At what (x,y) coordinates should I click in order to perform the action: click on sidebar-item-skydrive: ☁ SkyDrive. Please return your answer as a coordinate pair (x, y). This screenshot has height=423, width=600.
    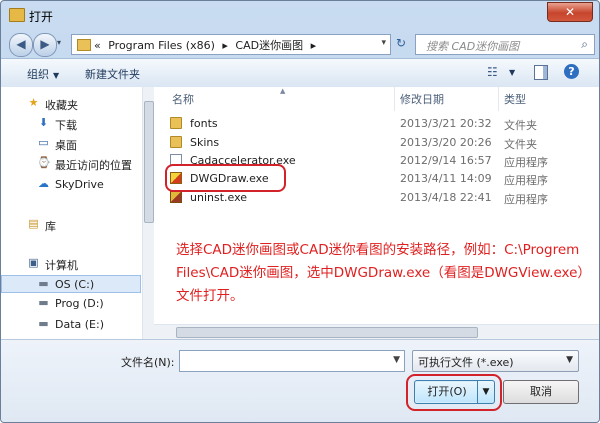
    Looking at the image, I should click on (71, 185).